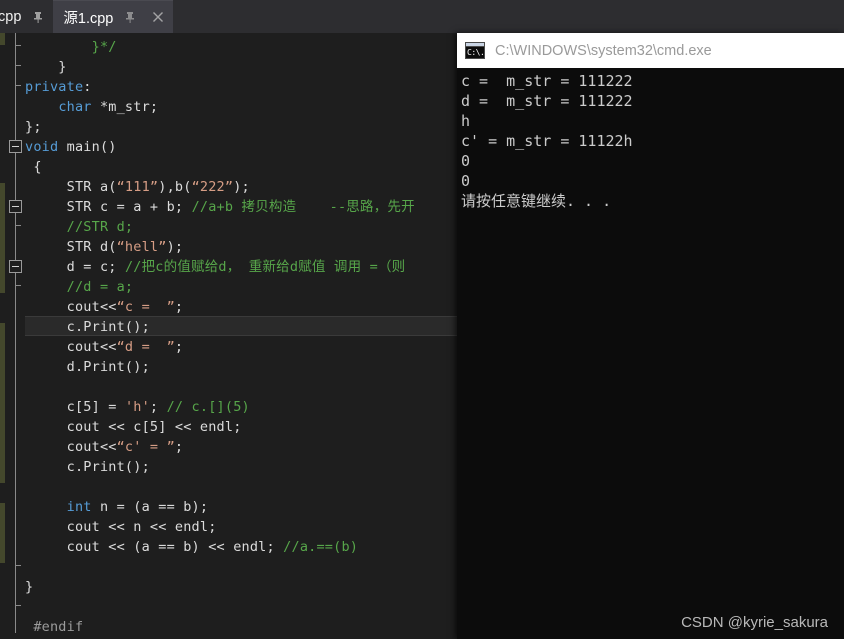 The width and height of the screenshot is (844, 639). What do you see at coordinates (220, 87) in the screenshot?
I see `code-line: private:` at bounding box center [220, 87].